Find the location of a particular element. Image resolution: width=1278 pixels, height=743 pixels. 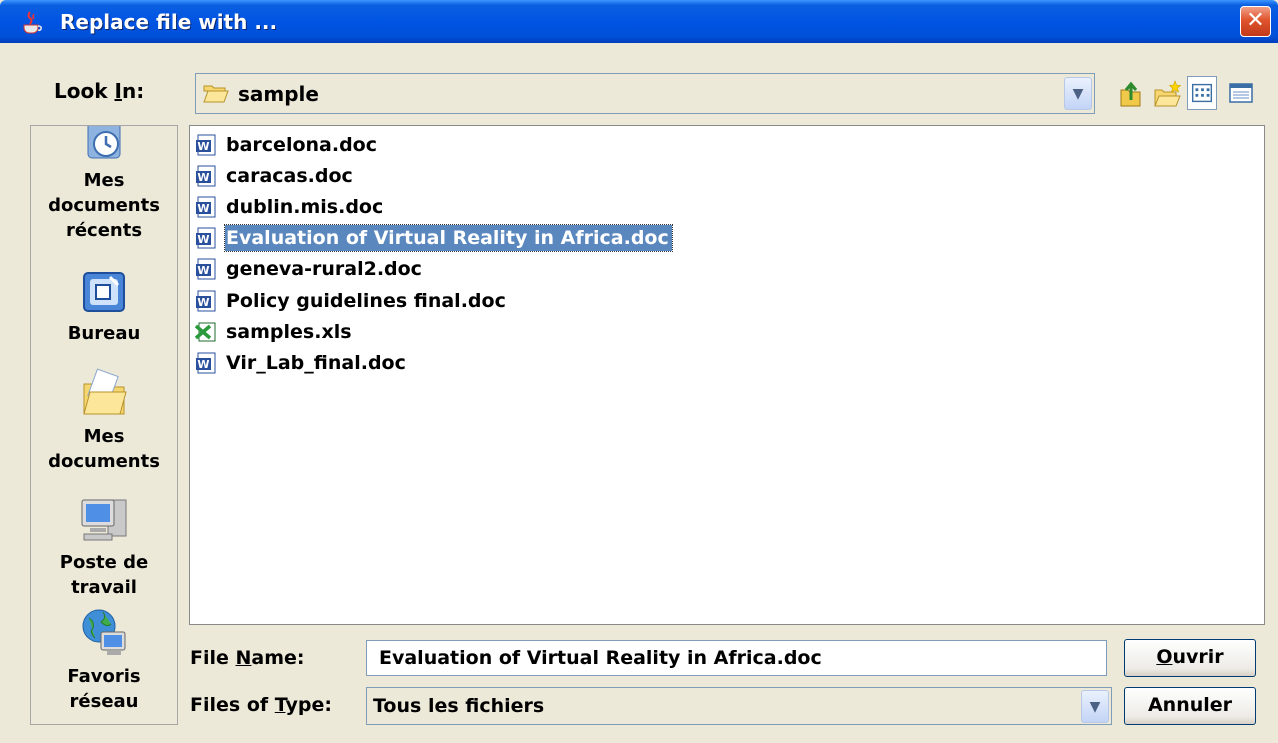

close-button: ✕ is located at coordinates (1255, 21).